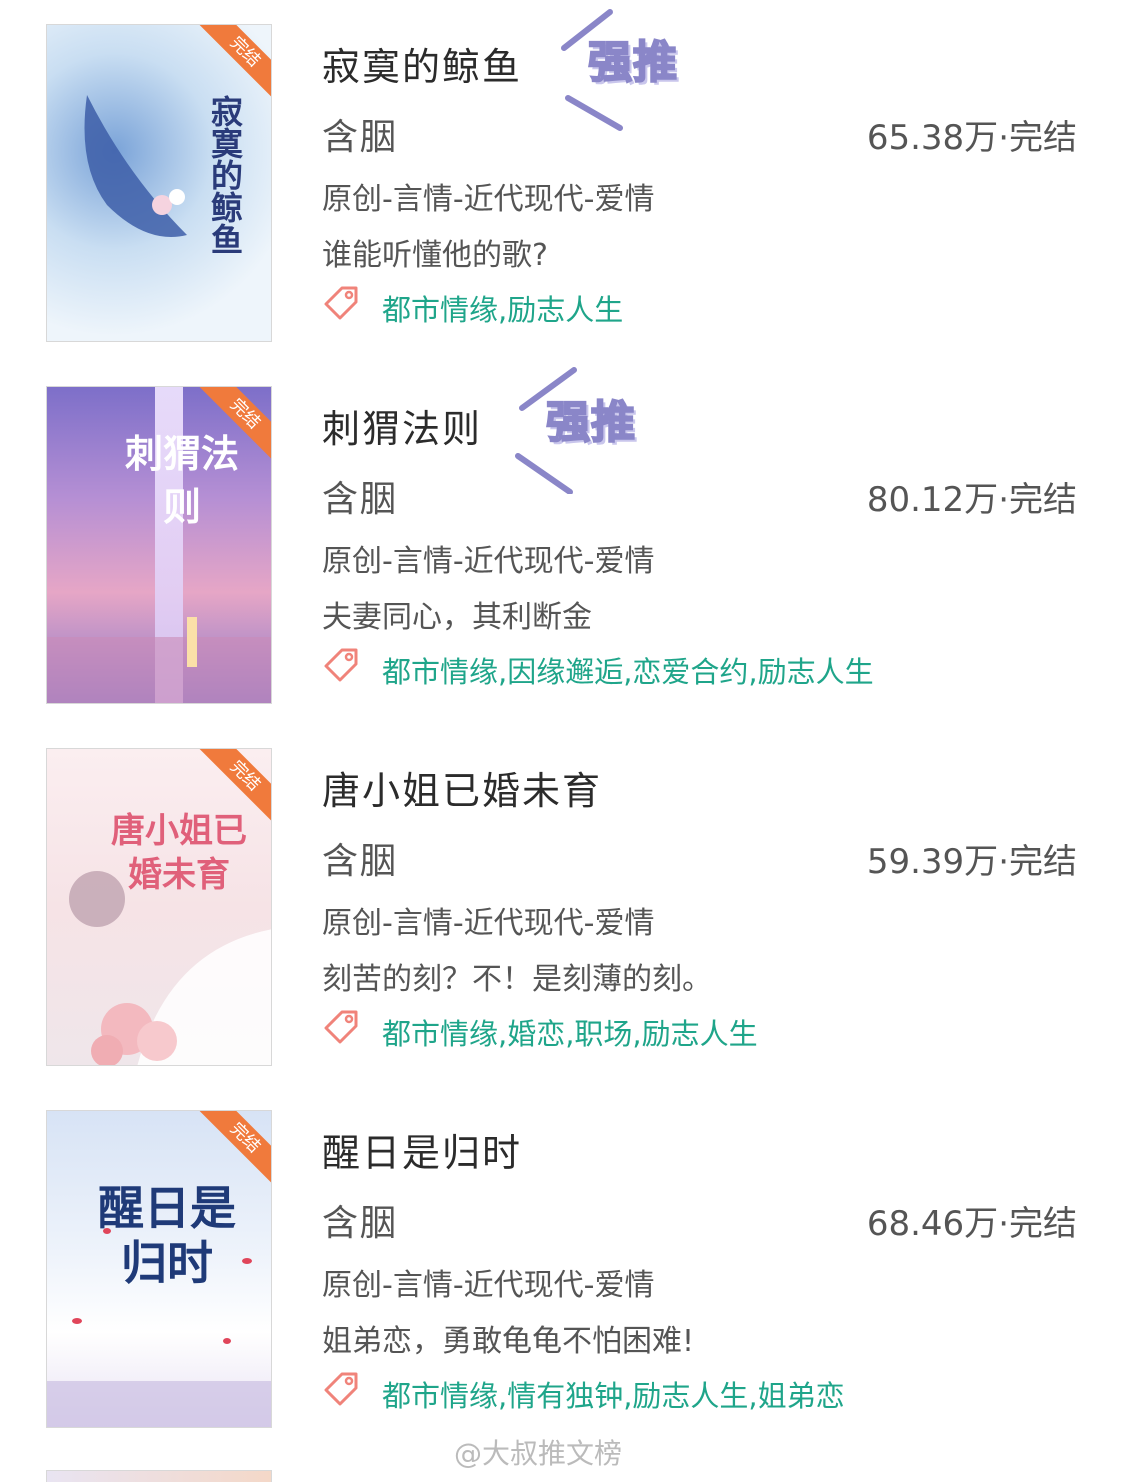 The width and height of the screenshot is (1125, 1482). Describe the element at coordinates (167, 1236) in the screenshot. I see `cover-title: 醒日是归时` at that location.